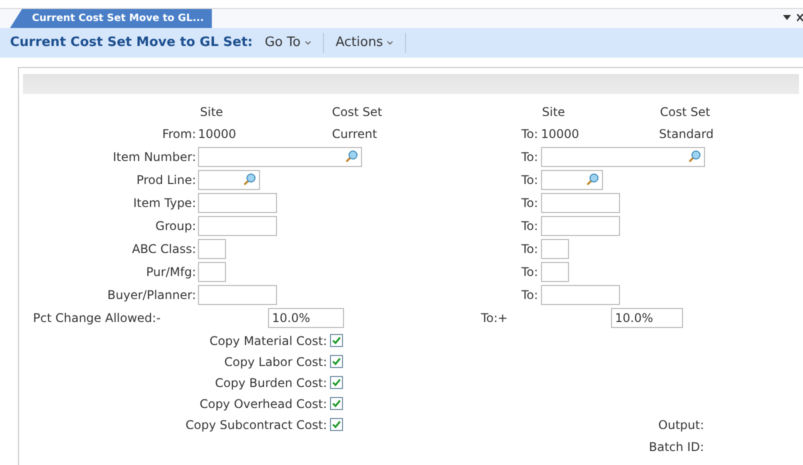  I want to click on field-label: ABC Class:, so click(163, 249).